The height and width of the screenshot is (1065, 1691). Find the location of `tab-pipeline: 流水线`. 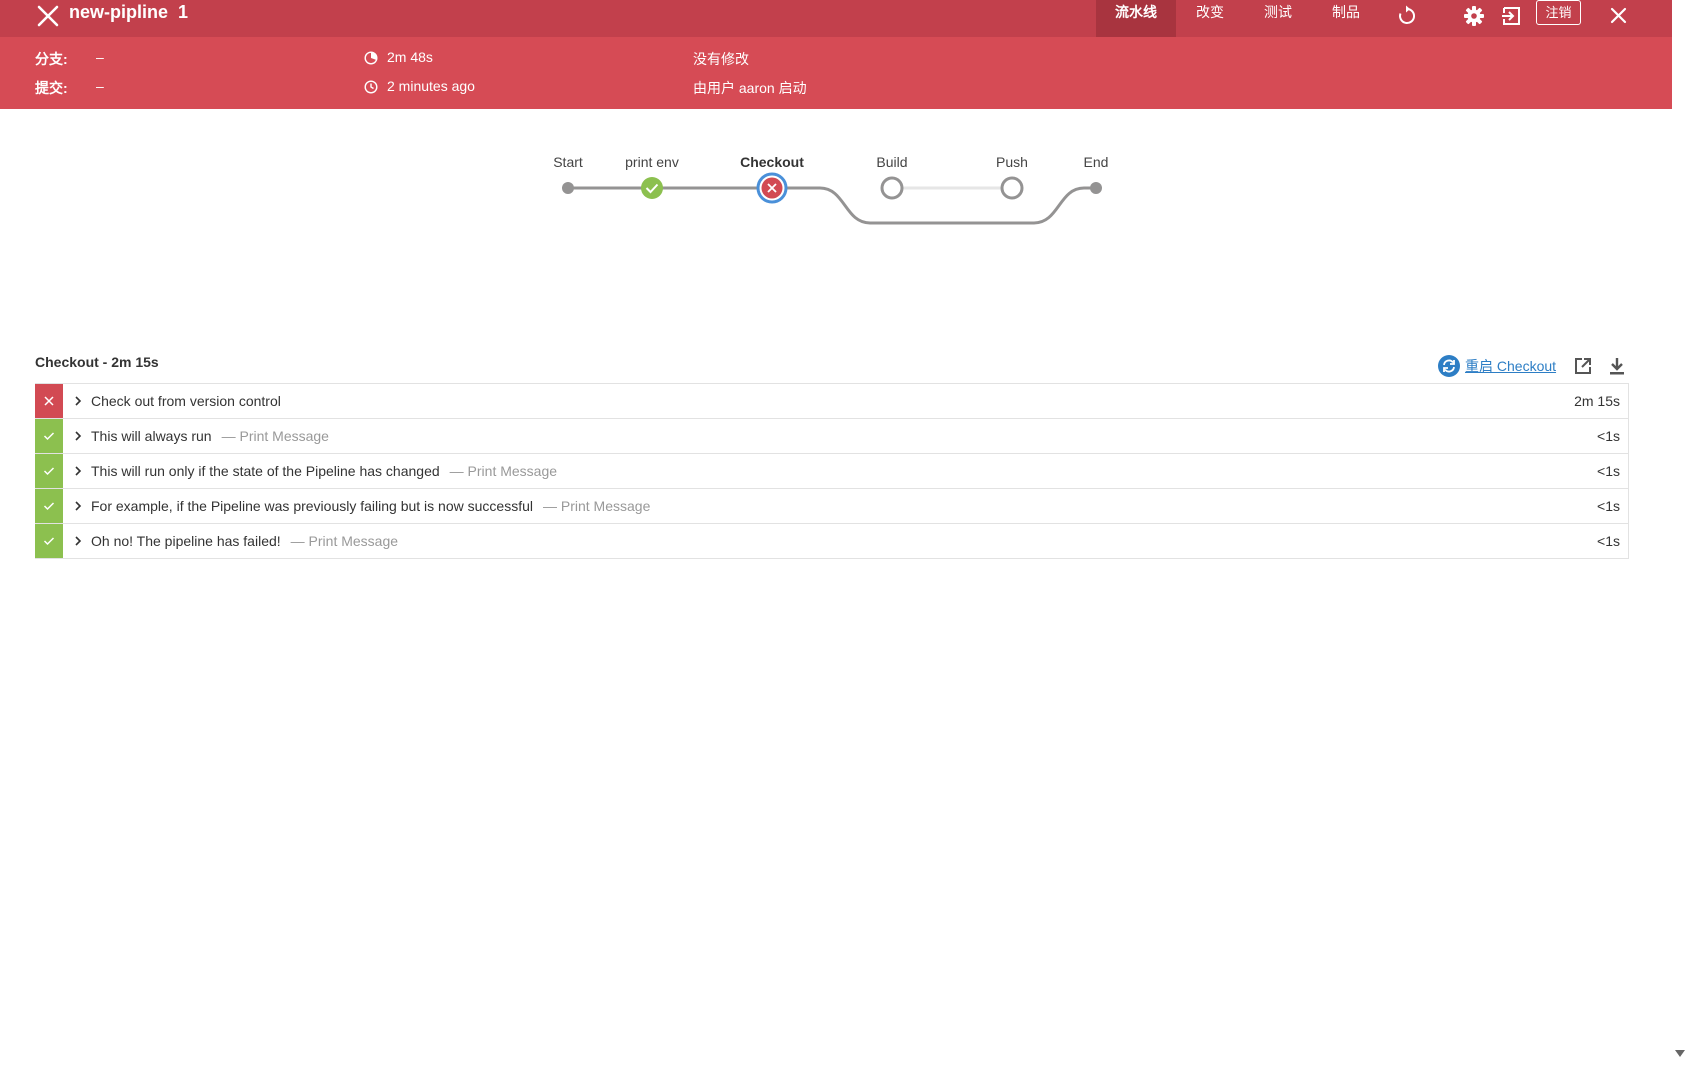

tab-pipeline: 流水线 is located at coordinates (1136, 18).